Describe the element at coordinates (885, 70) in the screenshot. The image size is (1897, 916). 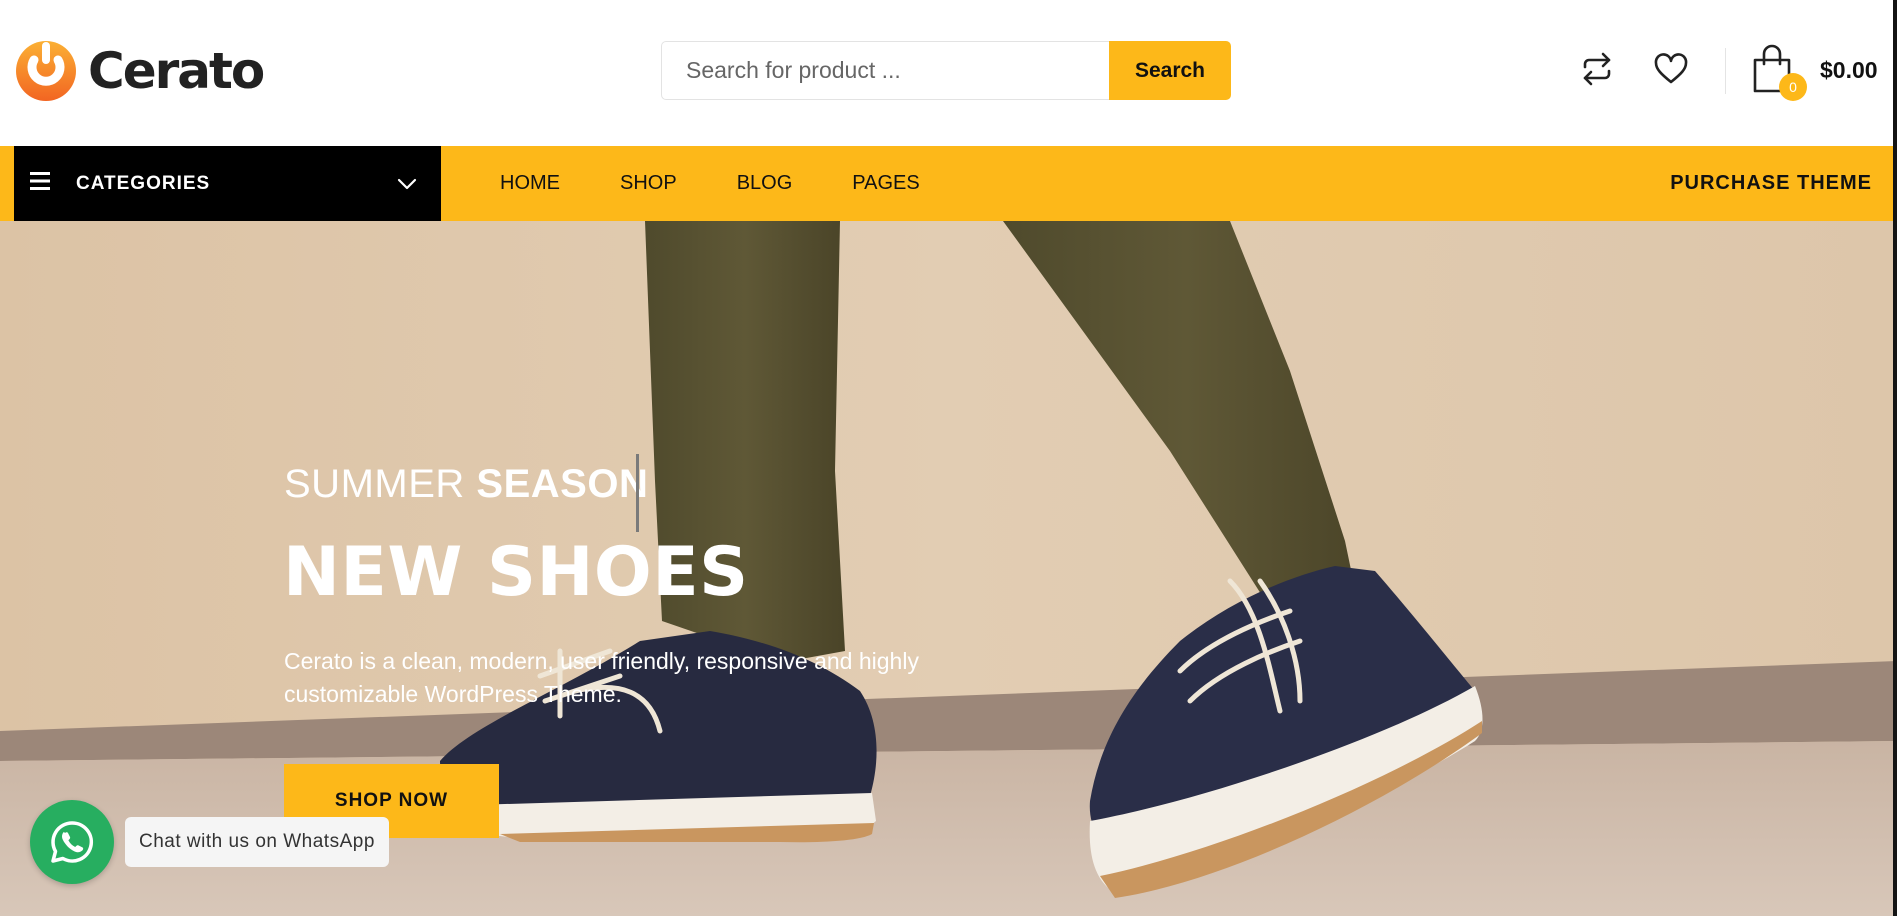
I see `search-input` at that location.